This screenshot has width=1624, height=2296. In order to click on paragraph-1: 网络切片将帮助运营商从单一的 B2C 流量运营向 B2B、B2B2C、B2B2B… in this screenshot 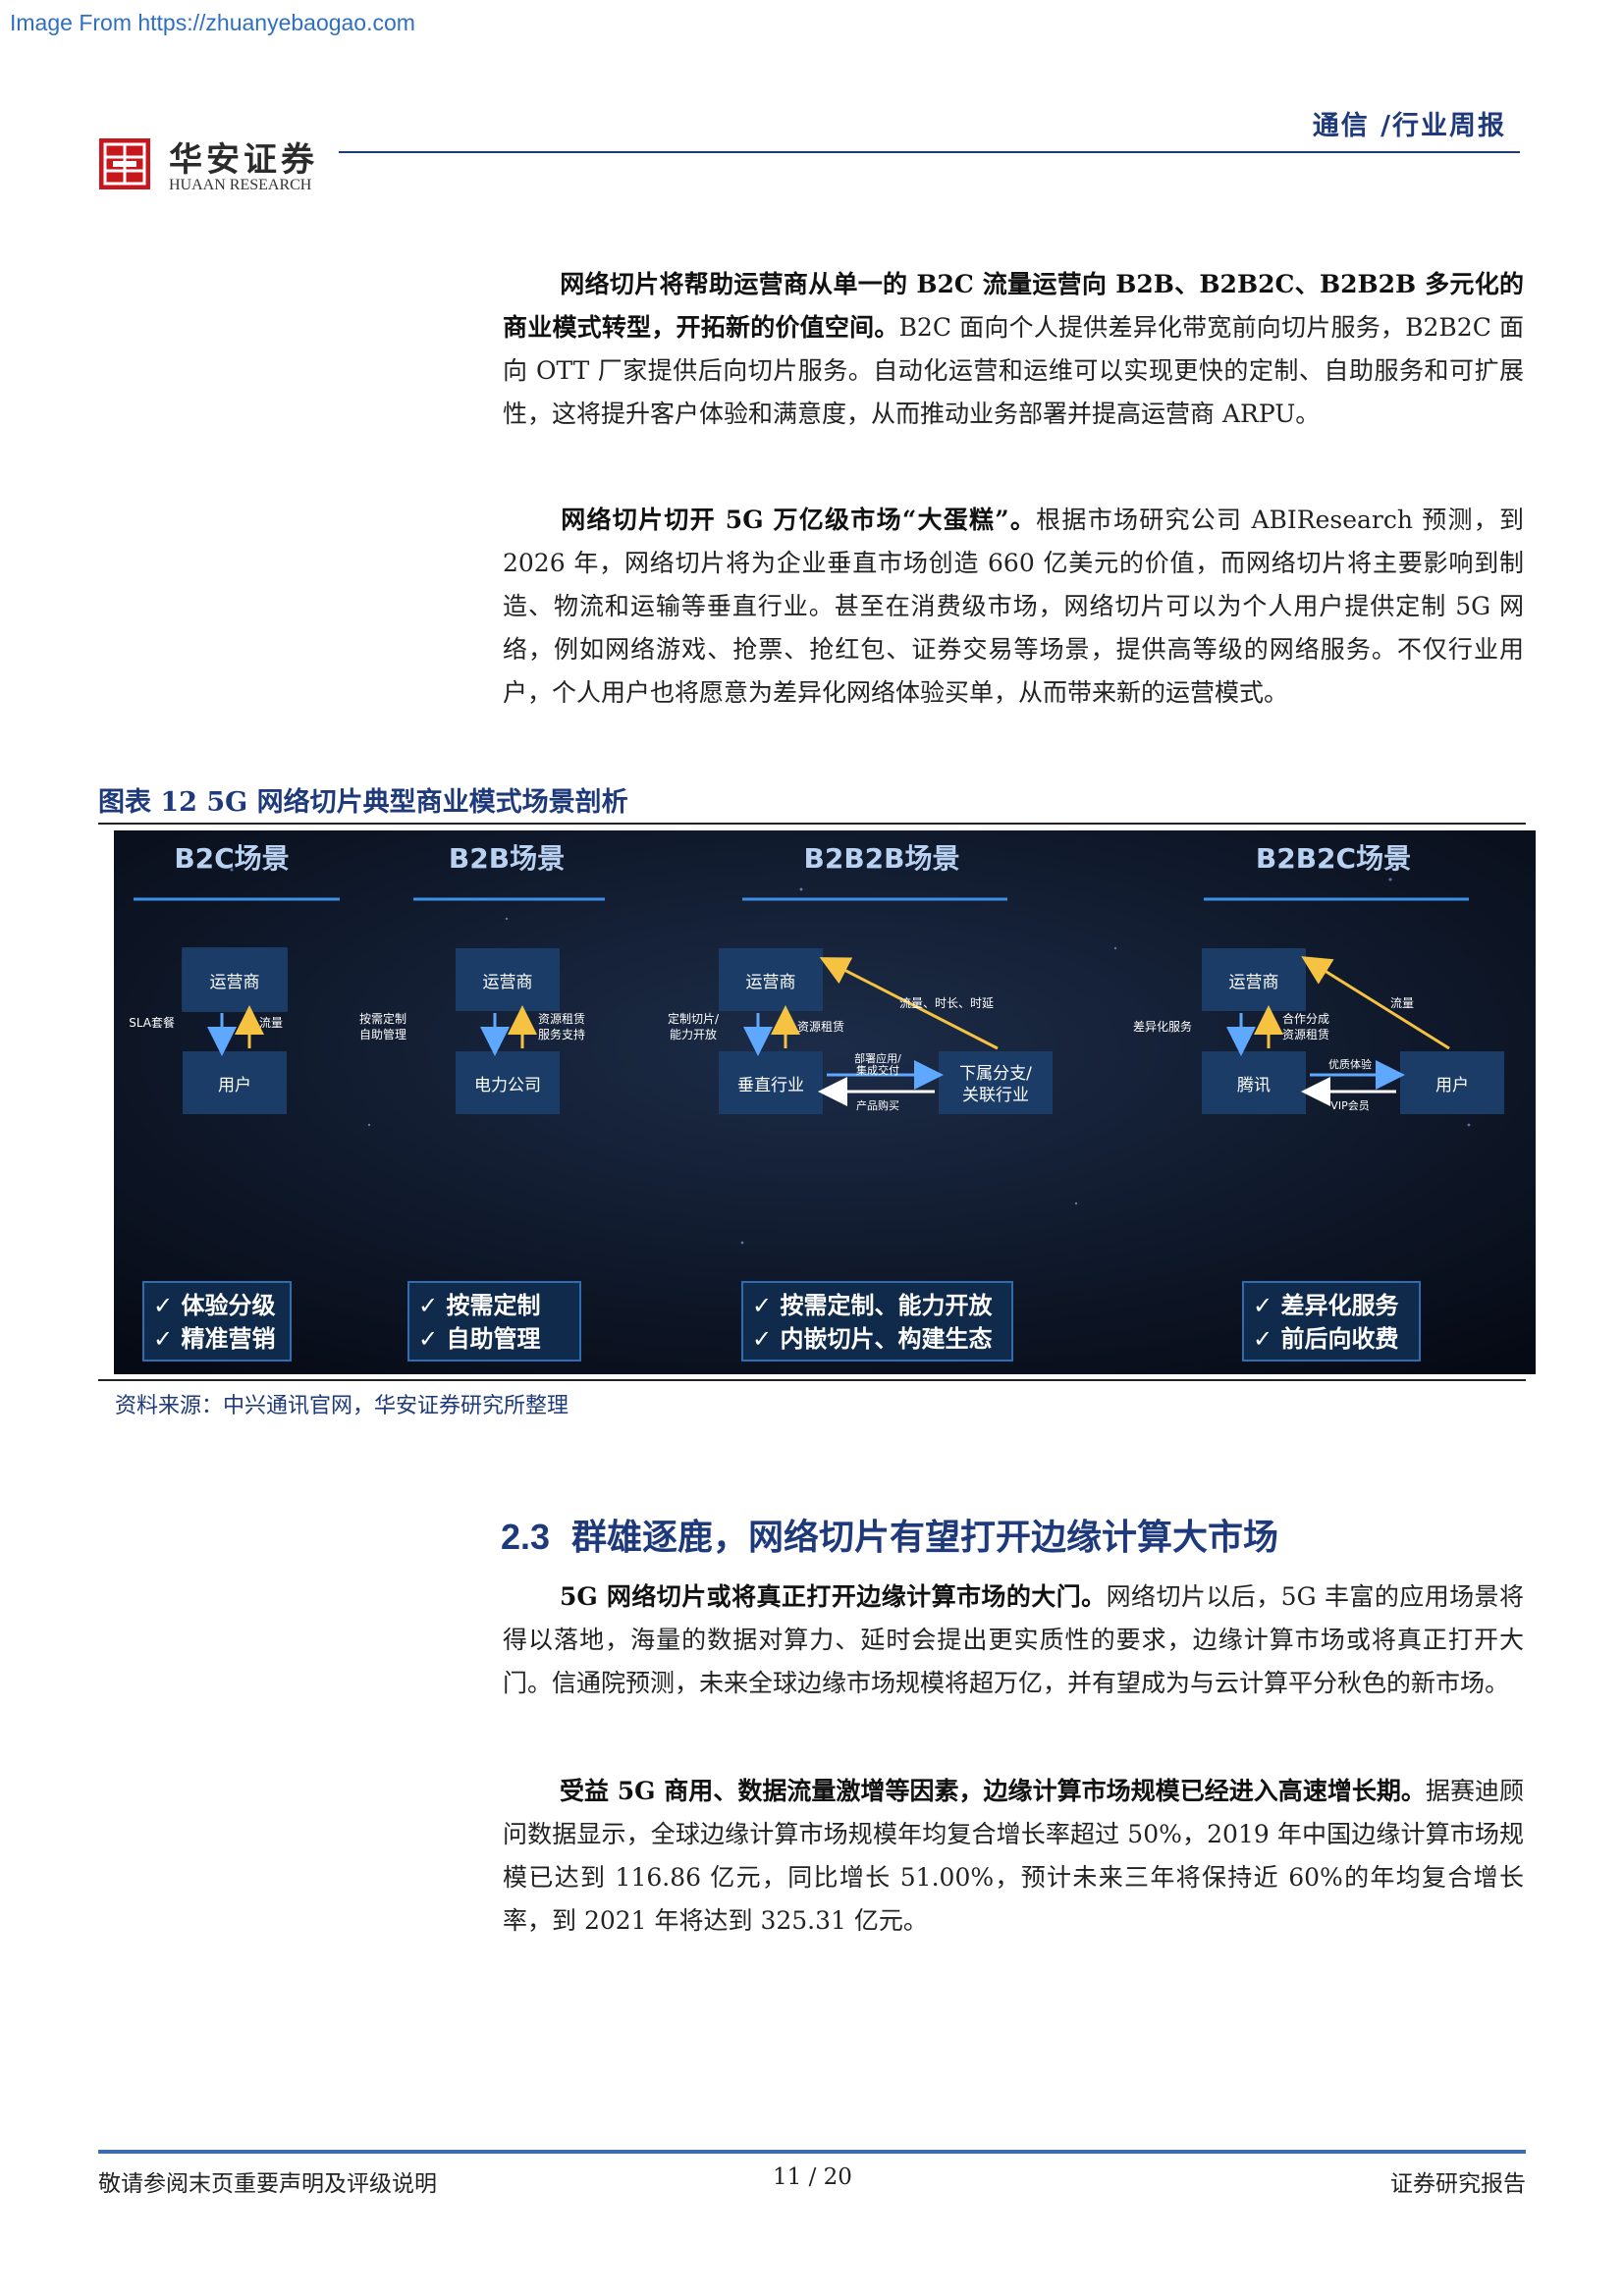, I will do `click(1013, 349)`.